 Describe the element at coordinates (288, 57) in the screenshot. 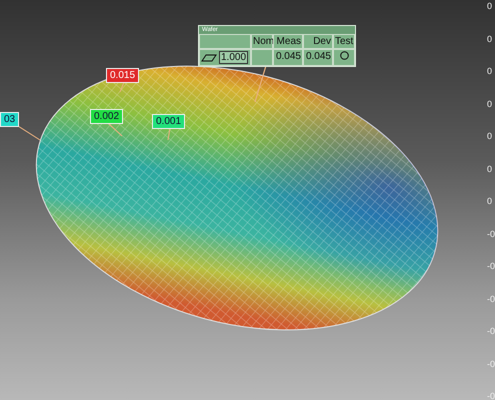

I see `measured-value: 0.045` at that location.